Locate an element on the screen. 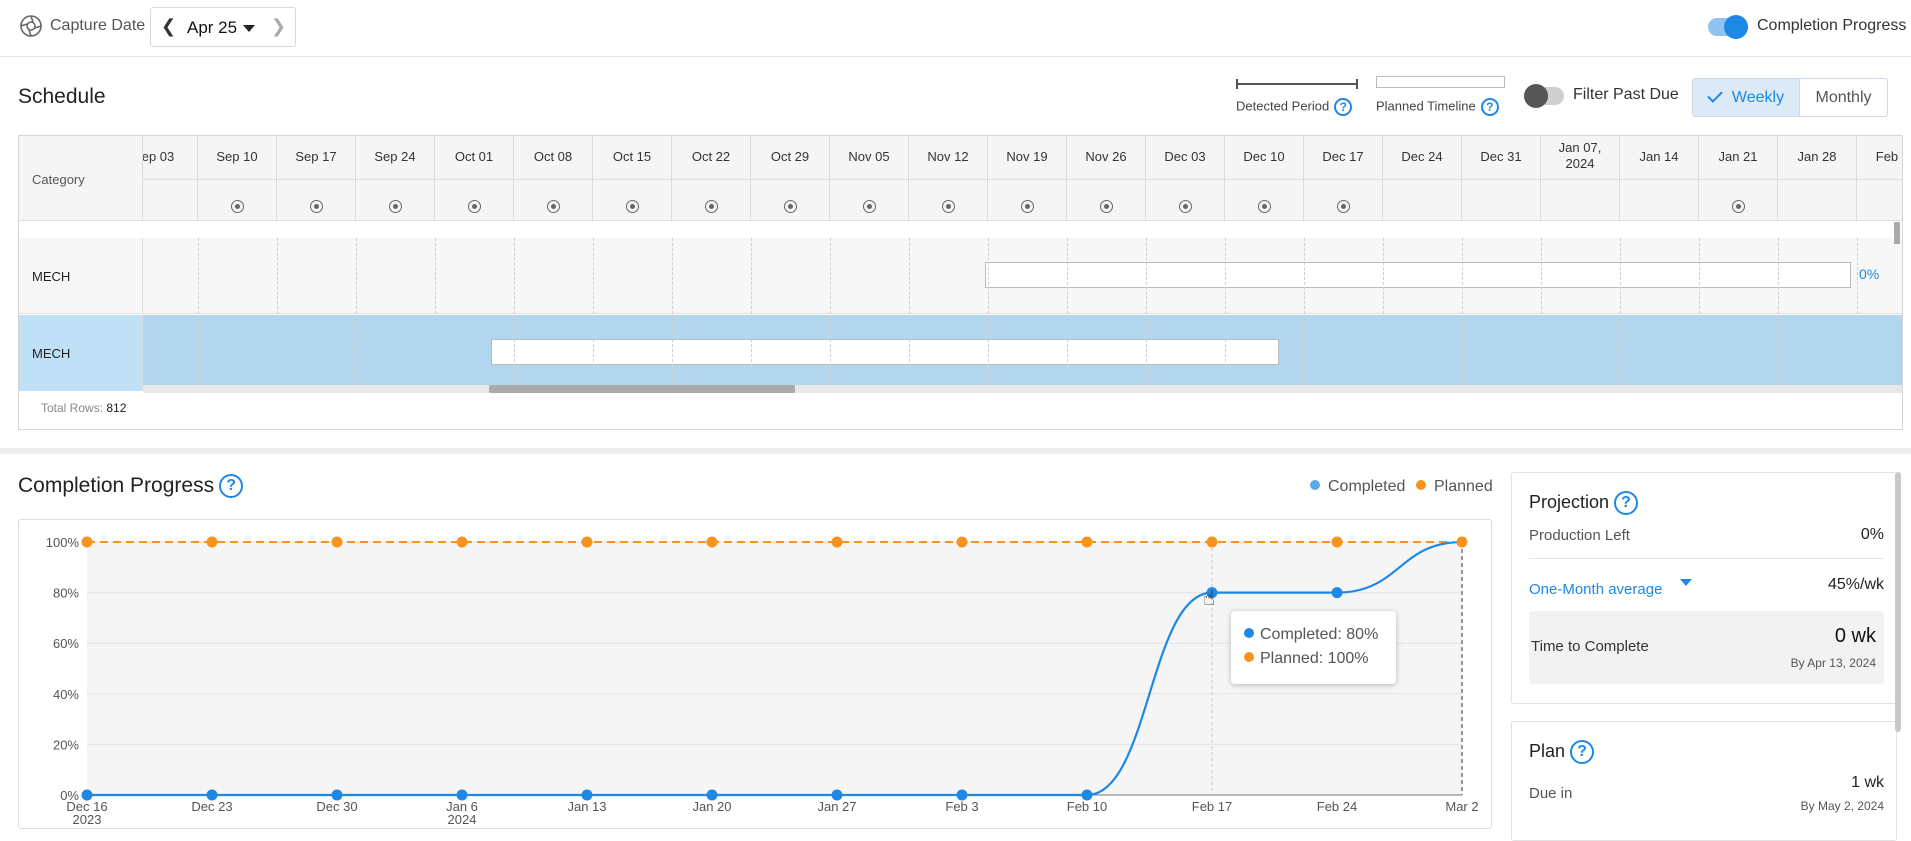  y-tick-label: 40% is located at coordinates (66, 694).